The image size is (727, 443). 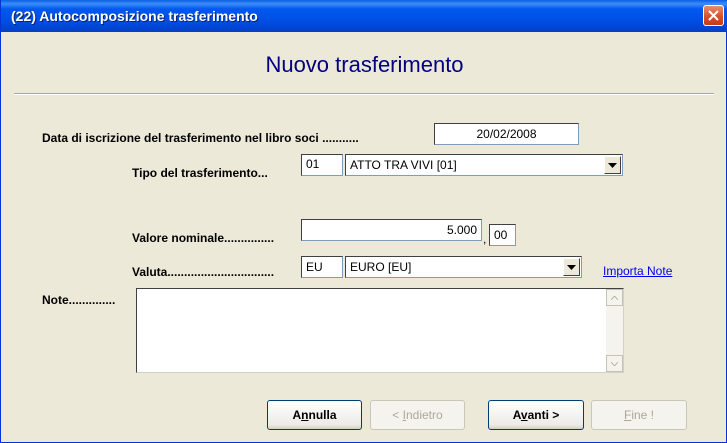 I want to click on valuta-dropdown-button, so click(x=571, y=267).